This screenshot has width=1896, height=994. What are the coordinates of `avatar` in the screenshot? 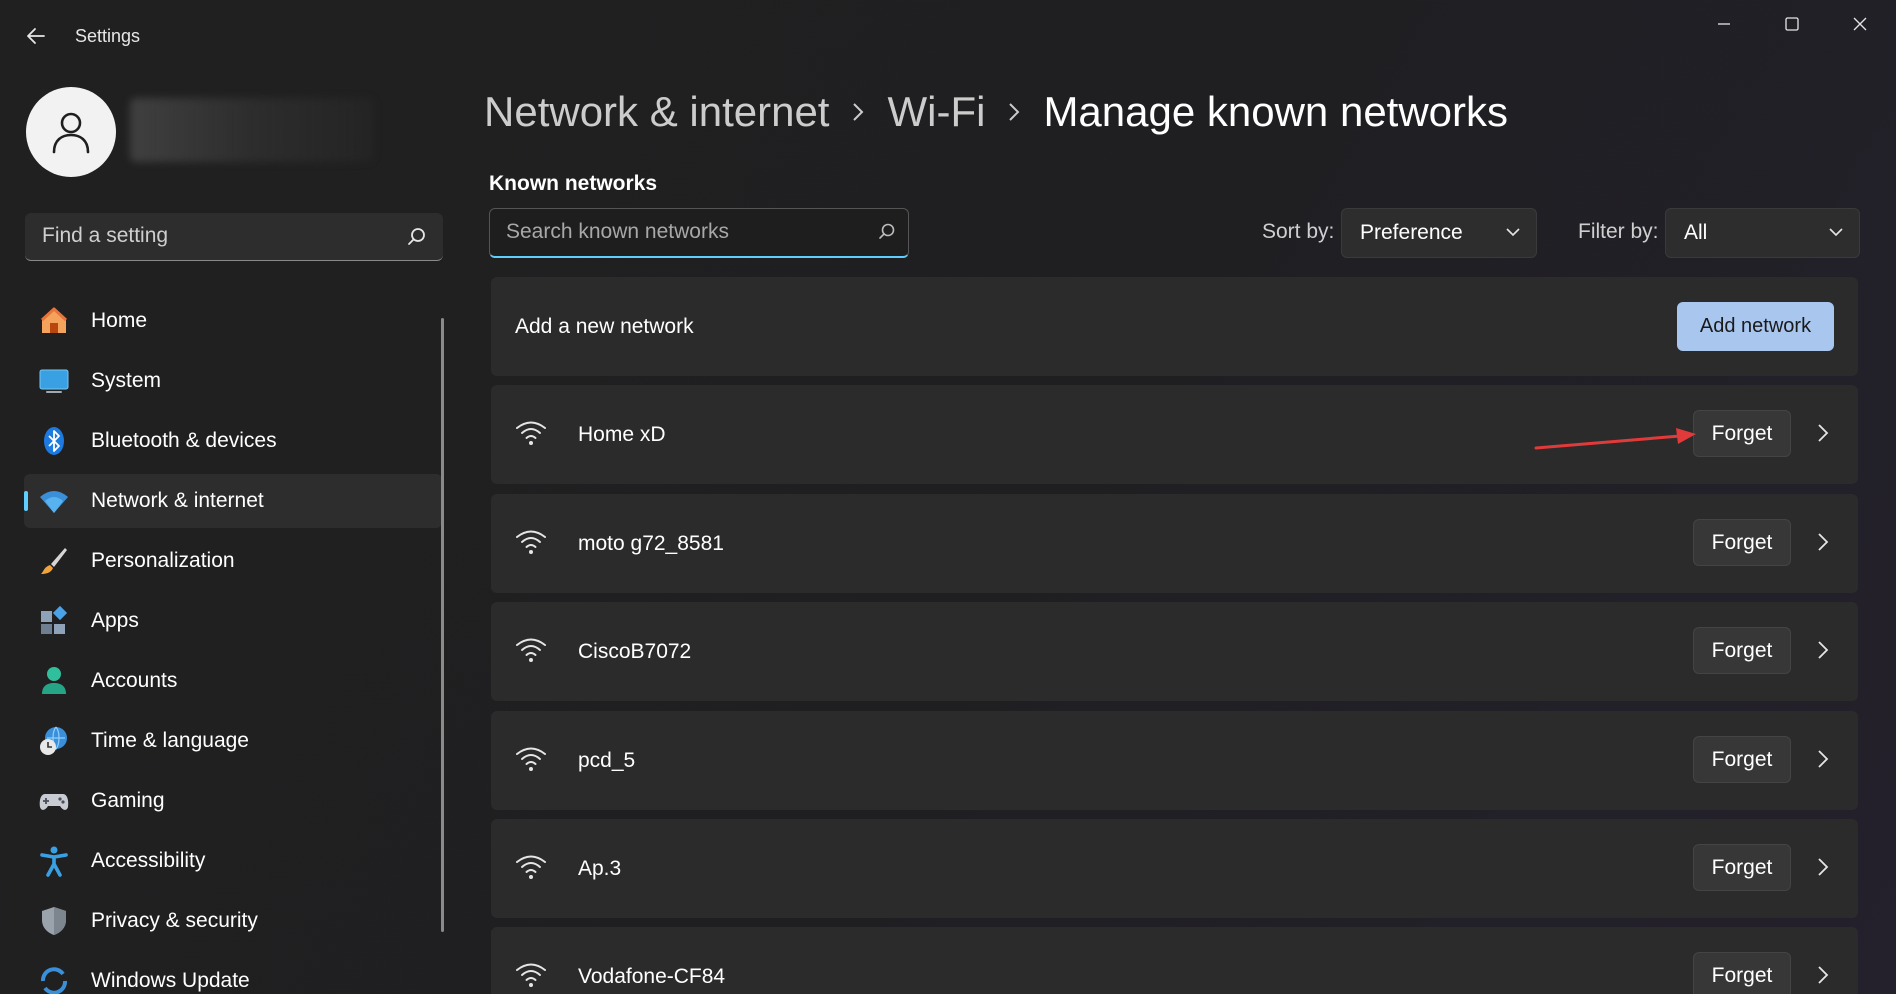 It's located at (71, 132).